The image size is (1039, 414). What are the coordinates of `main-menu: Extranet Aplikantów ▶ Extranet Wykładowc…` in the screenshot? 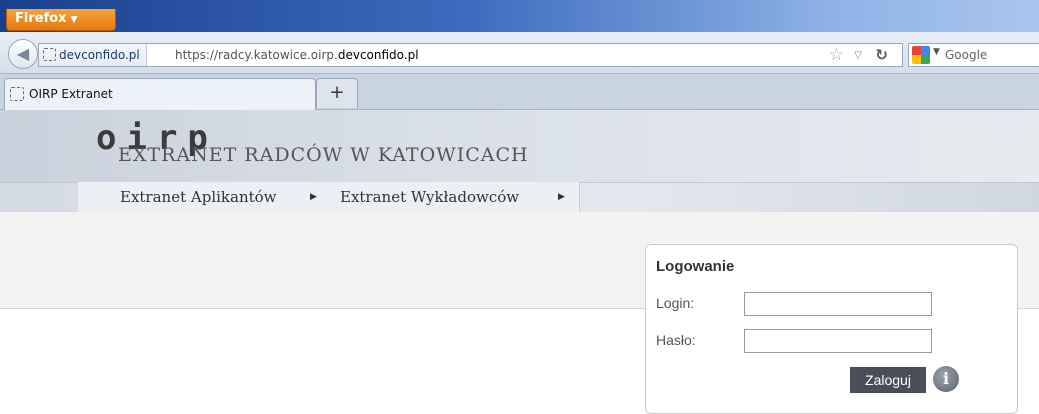 It's located at (329, 197).